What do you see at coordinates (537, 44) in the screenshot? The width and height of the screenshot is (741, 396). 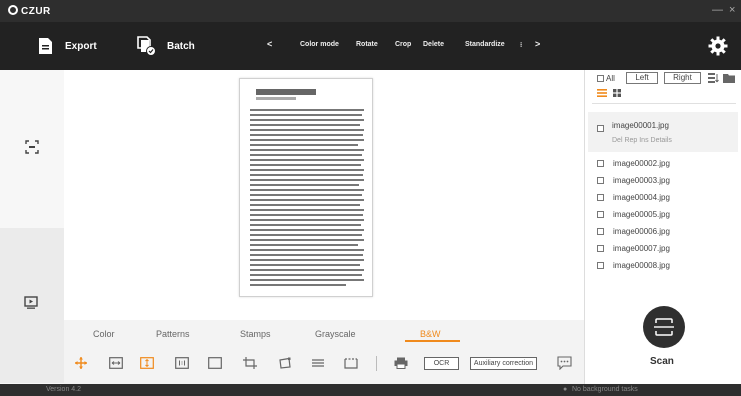 I see `next-icon: >` at bounding box center [537, 44].